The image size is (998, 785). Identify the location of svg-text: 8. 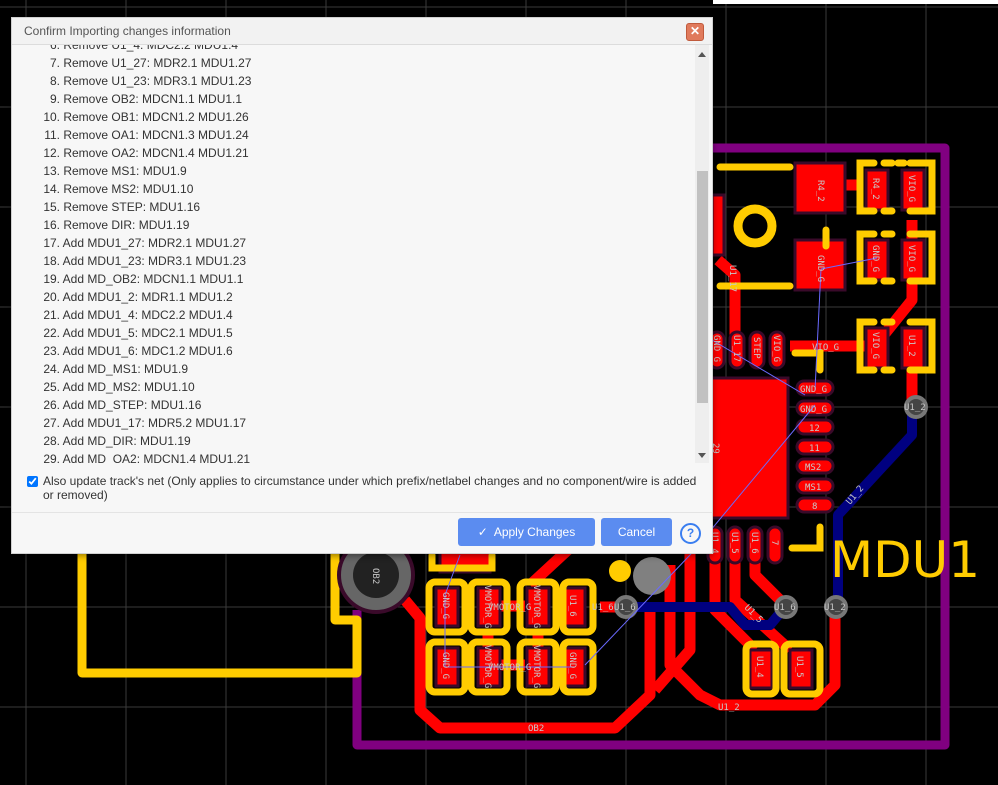
(814, 507).